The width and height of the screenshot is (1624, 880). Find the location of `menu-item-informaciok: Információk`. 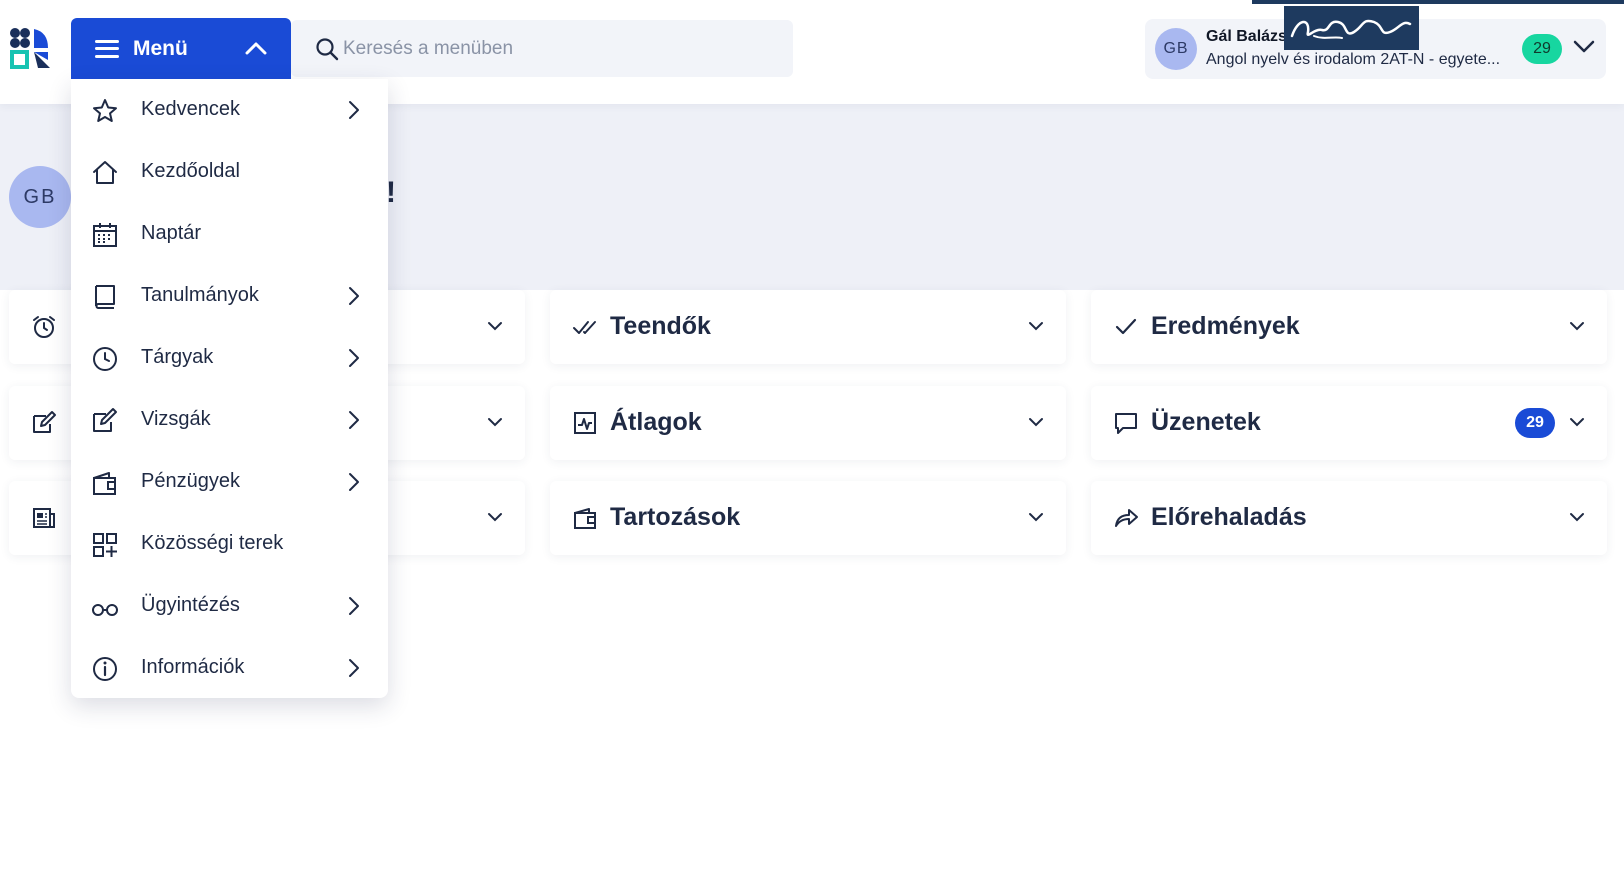

menu-item-informaciok: Információk is located at coordinates (229, 668).